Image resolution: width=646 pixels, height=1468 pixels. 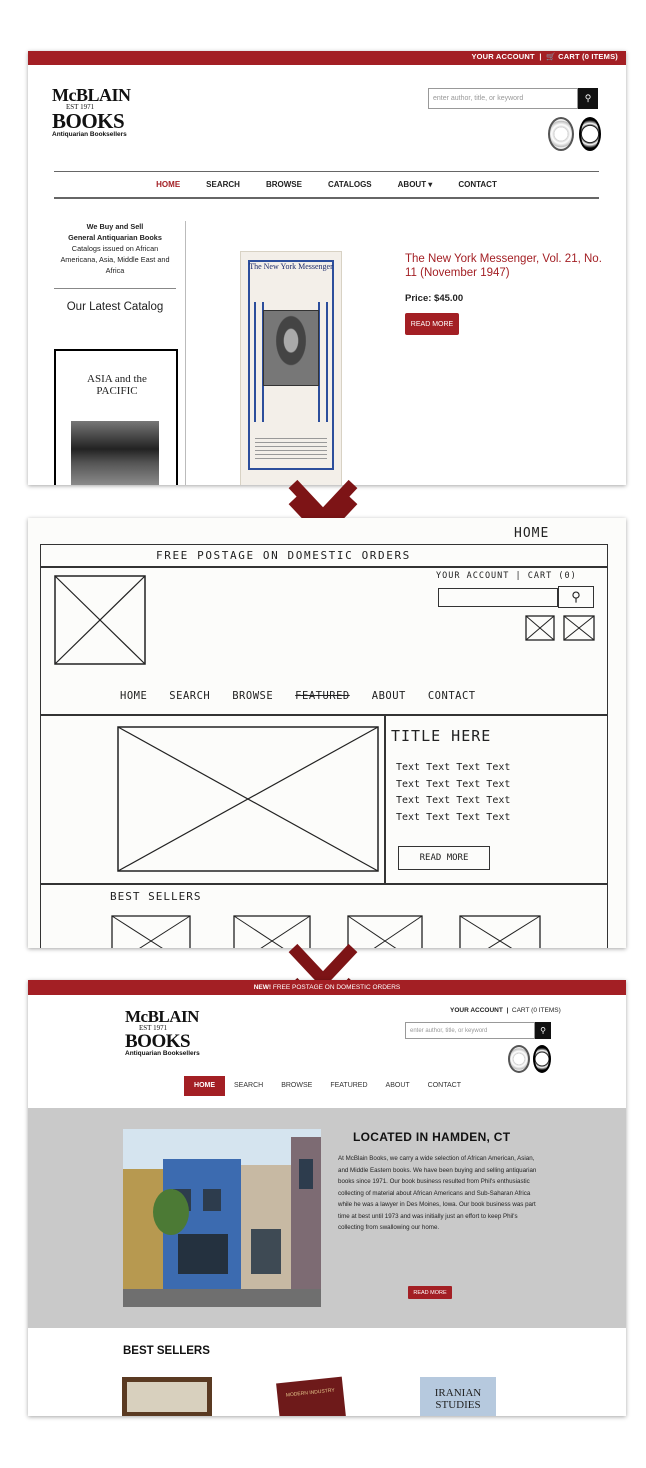 What do you see at coordinates (505, 1010) in the screenshot?
I see `account-links: YOUR ACCOUNT | CART (0 ITEMS)` at bounding box center [505, 1010].